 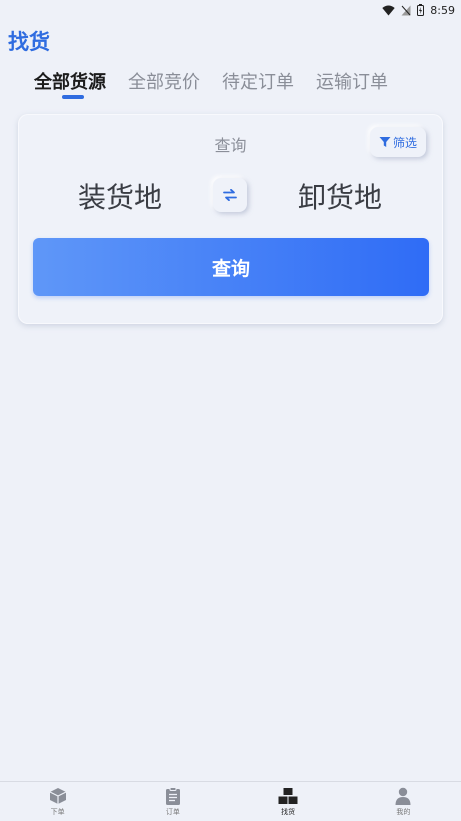 I want to click on box-icon, so click(x=57, y=796).